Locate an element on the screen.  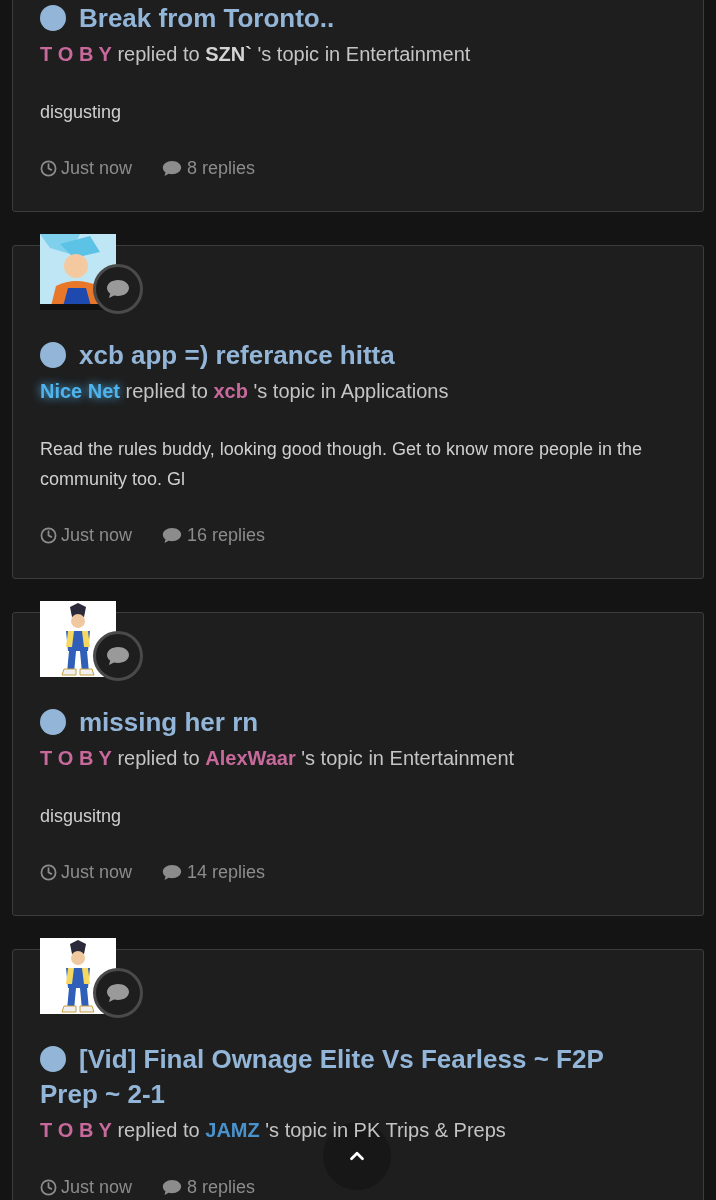
activity-line: T O B Y replied to AlexWaar 's topic in Entertainment is located at coordinates (277, 758).